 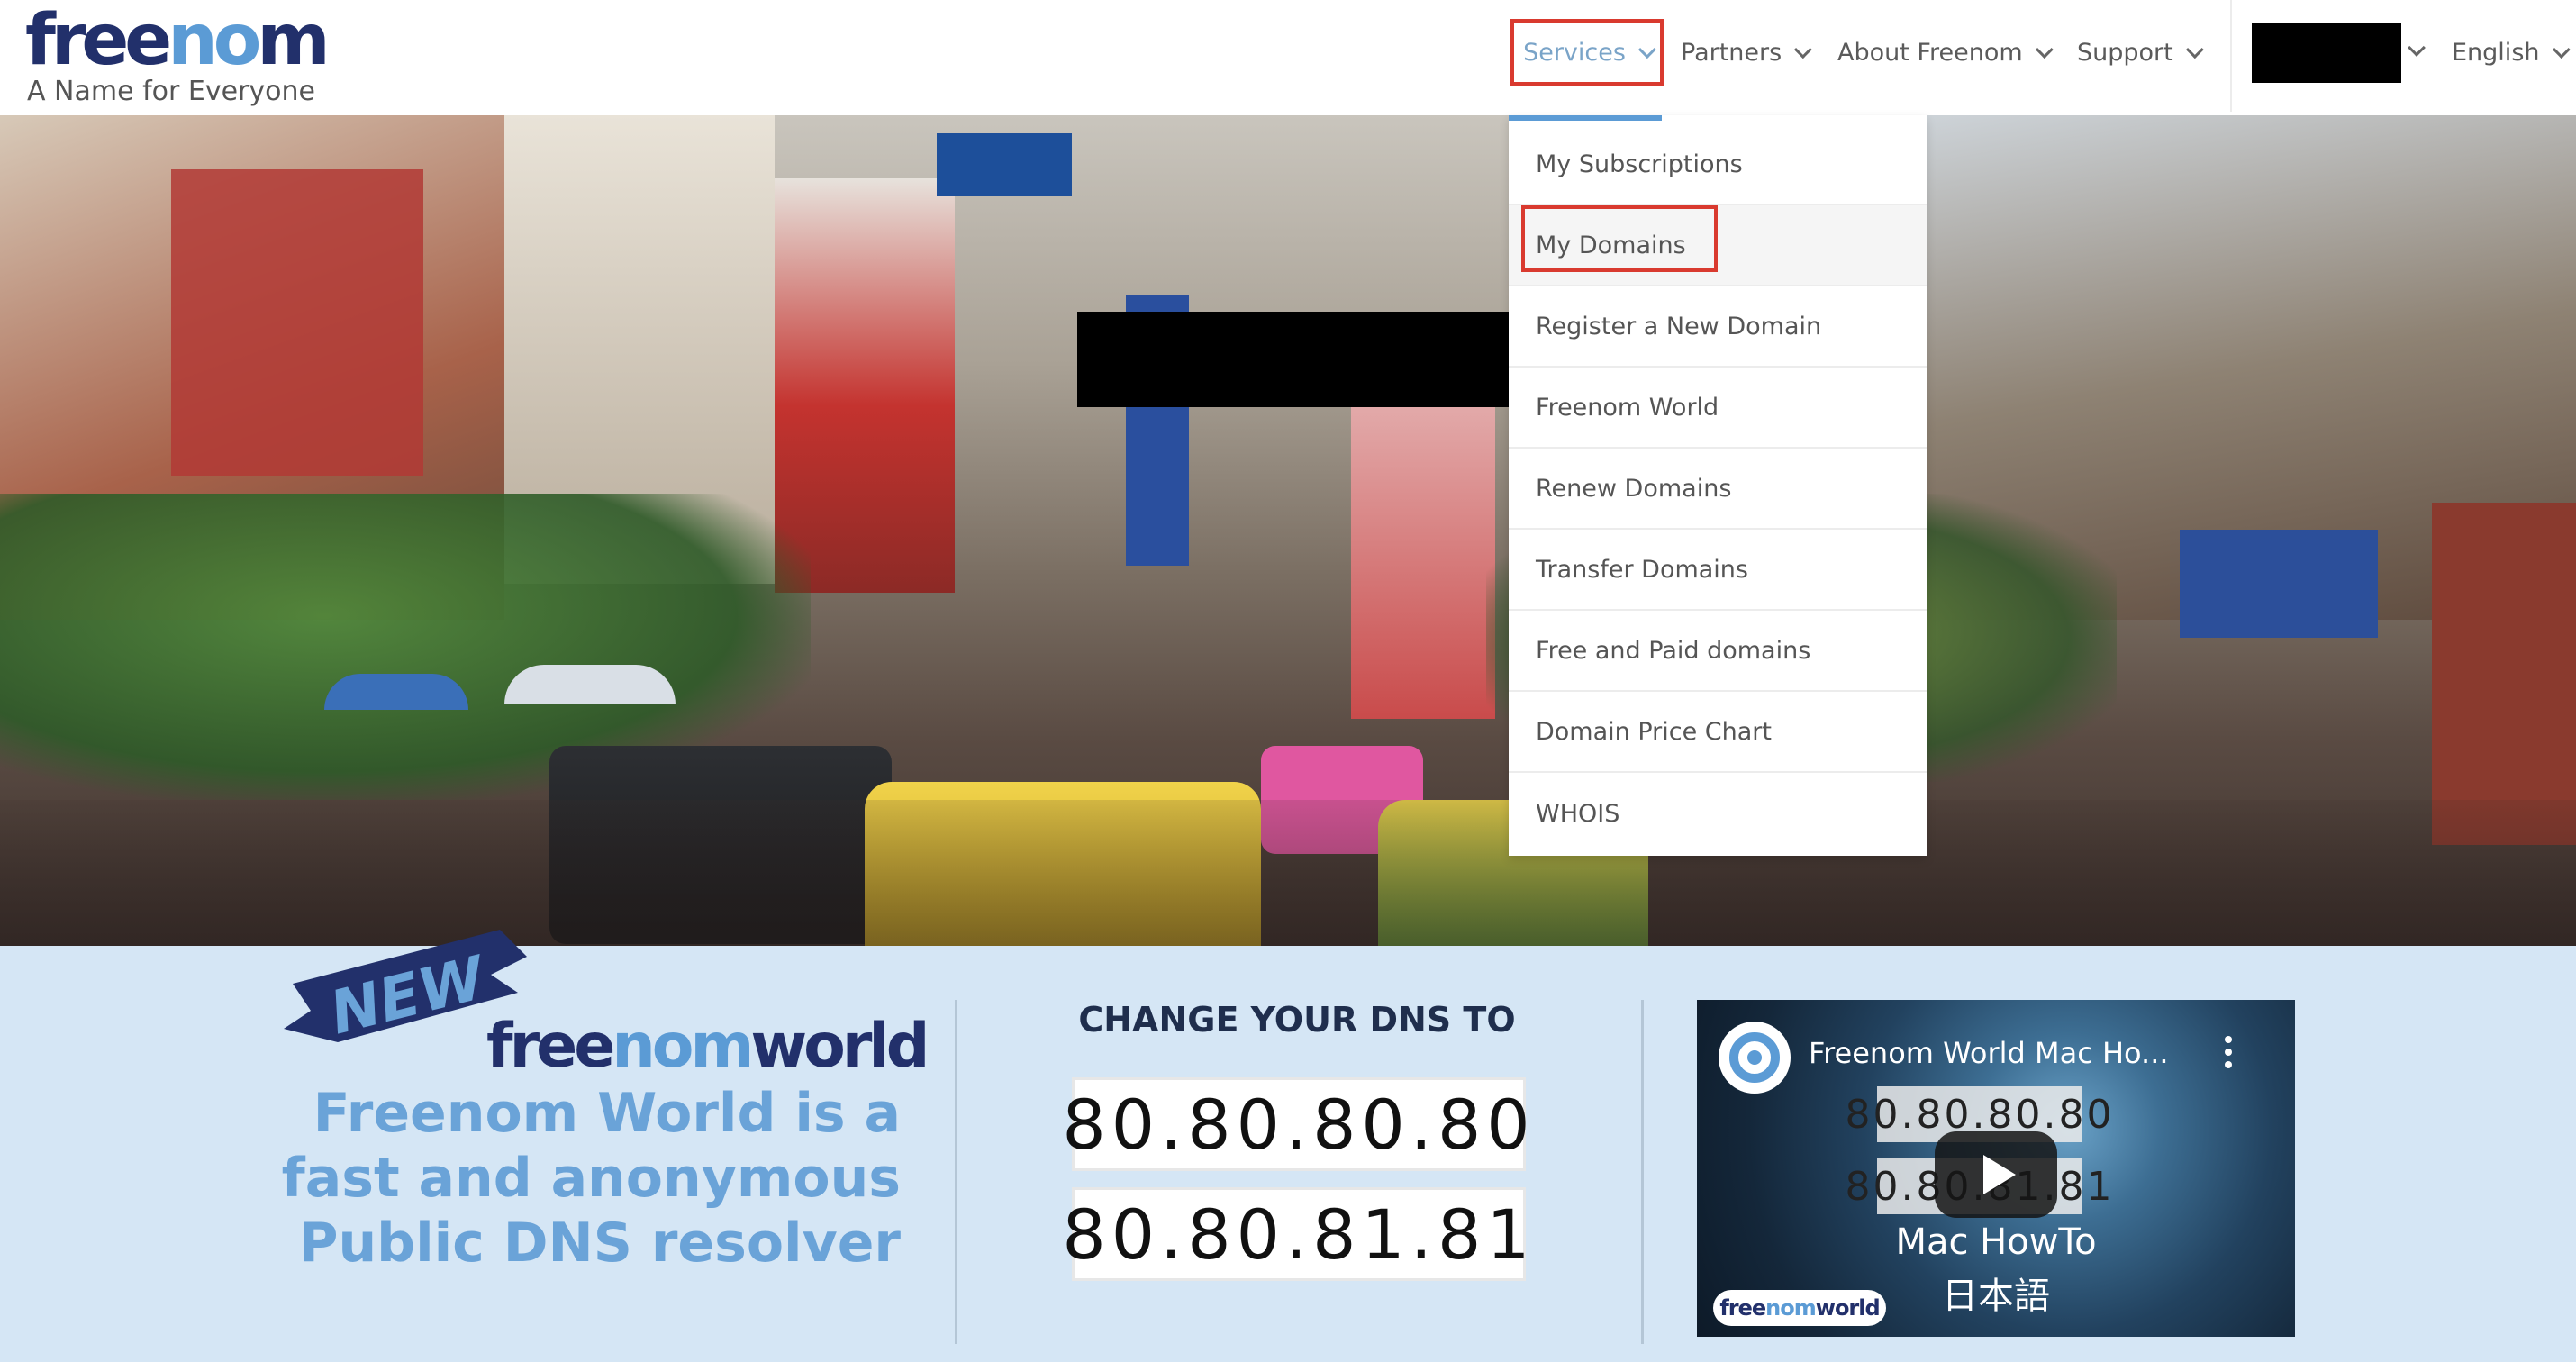 What do you see at coordinates (599, 1243) in the screenshot?
I see `description-line: Public DNS resolver` at bounding box center [599, 1243].